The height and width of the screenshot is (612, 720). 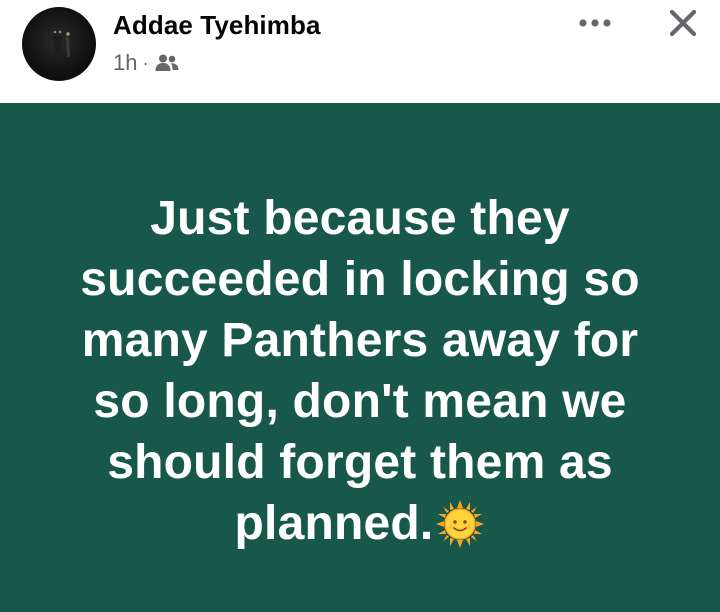 I want to click on close-icon, so click(x=683, y=23).